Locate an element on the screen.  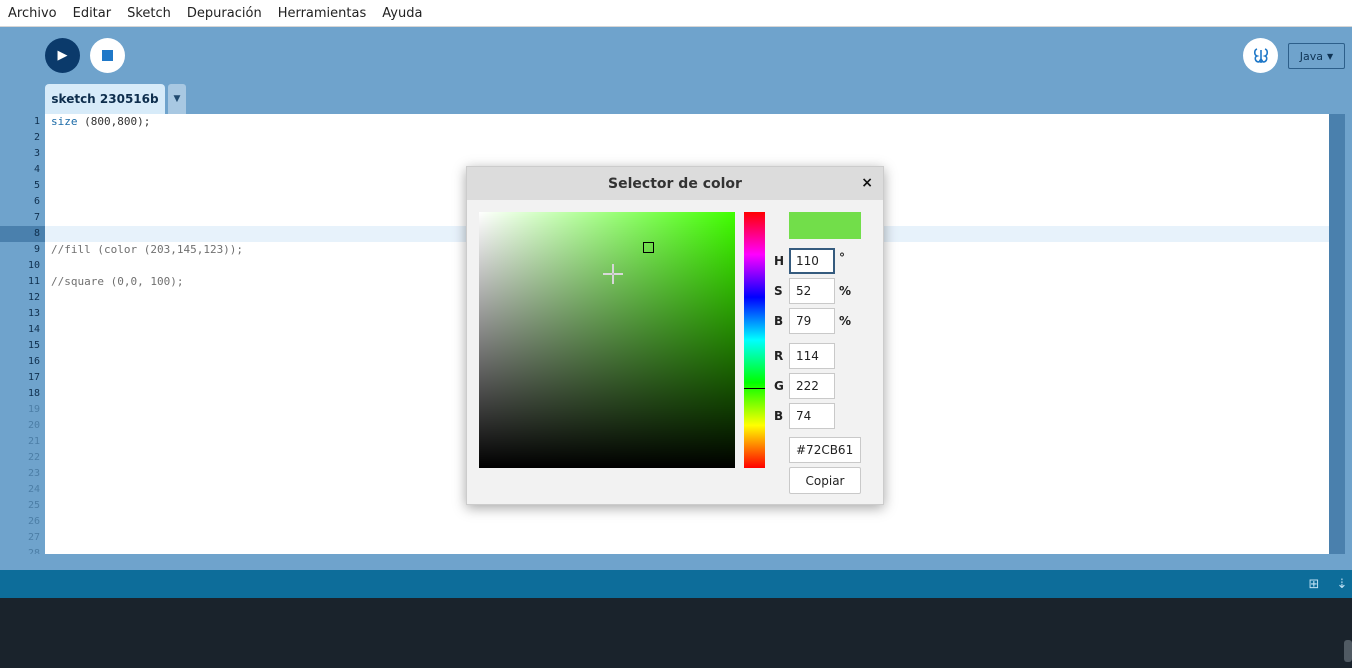
line-number: 10 is located at coordinates (33, 265).